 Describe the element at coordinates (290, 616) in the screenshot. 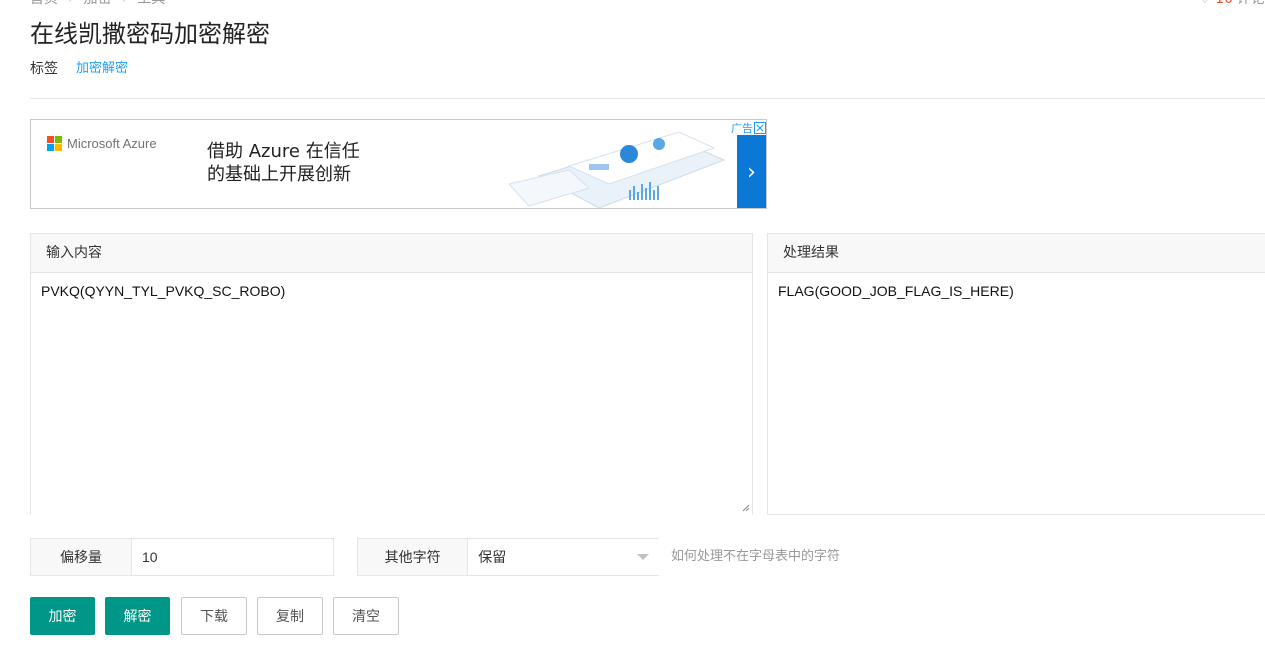

I see `copy-button: 复制` at that location.